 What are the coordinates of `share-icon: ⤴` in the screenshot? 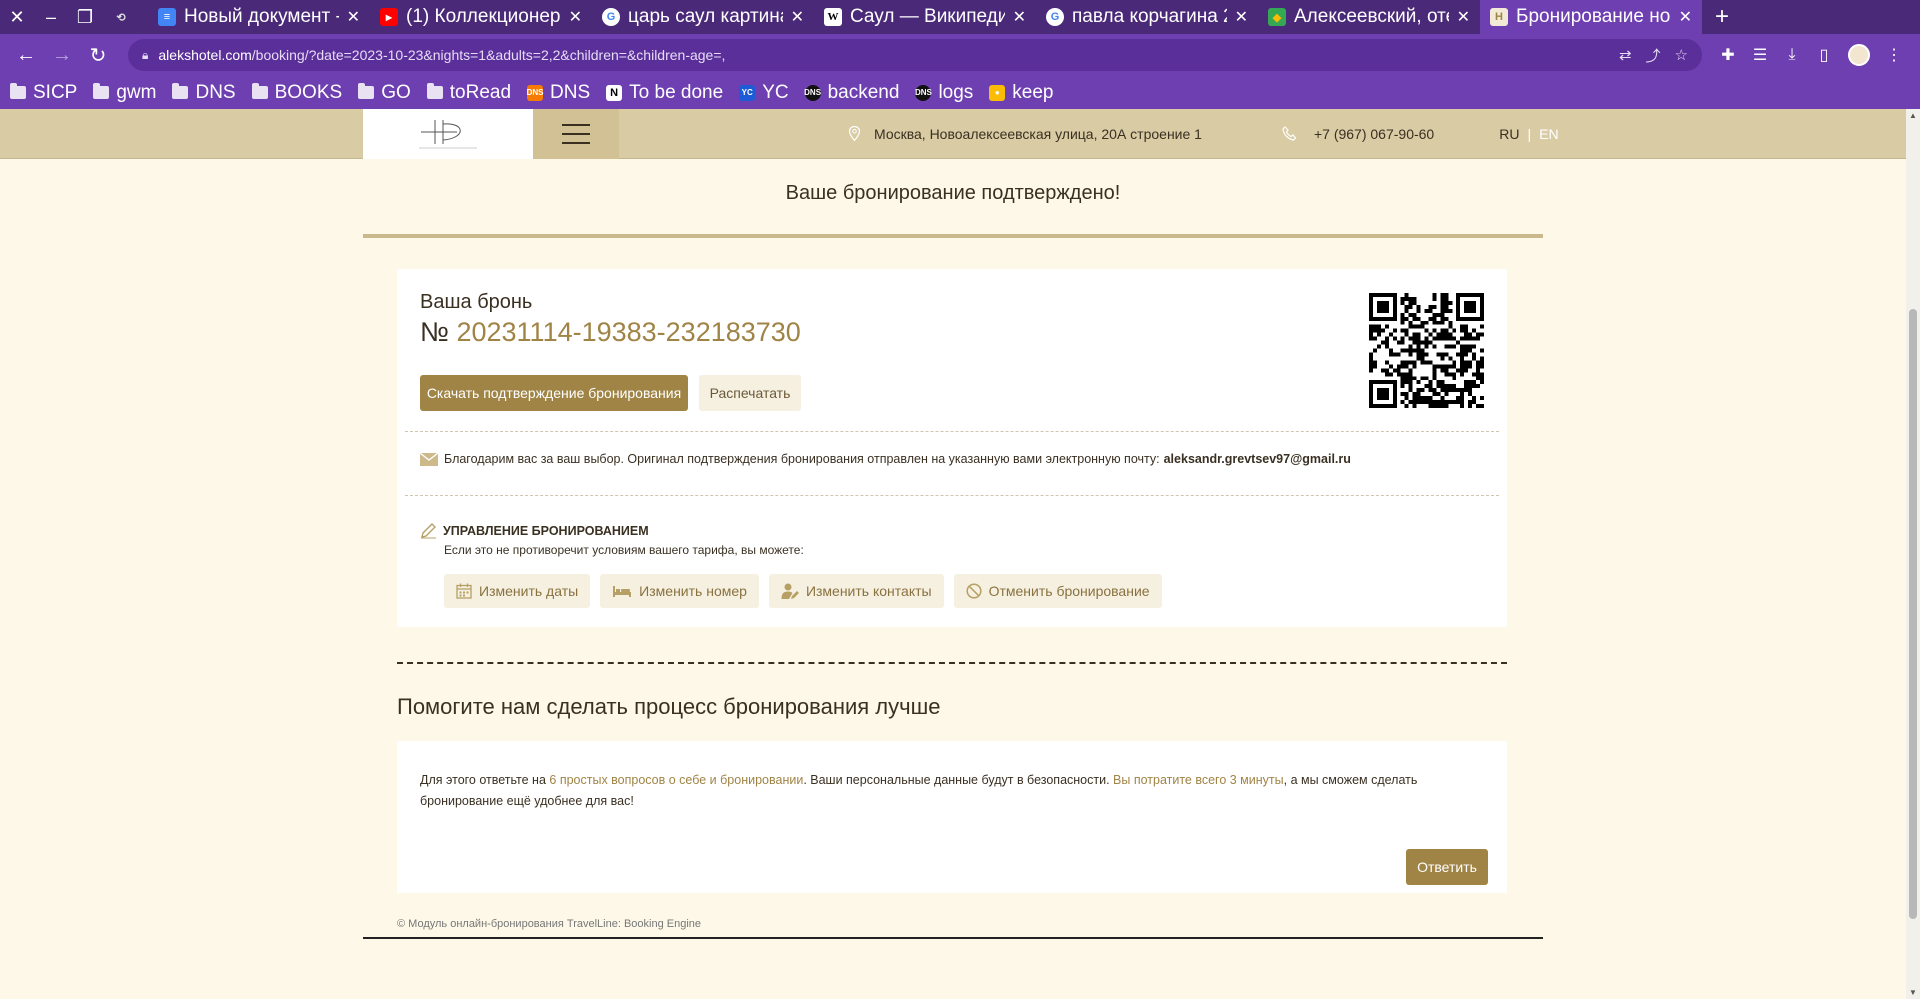 It's located at (1653, 55).